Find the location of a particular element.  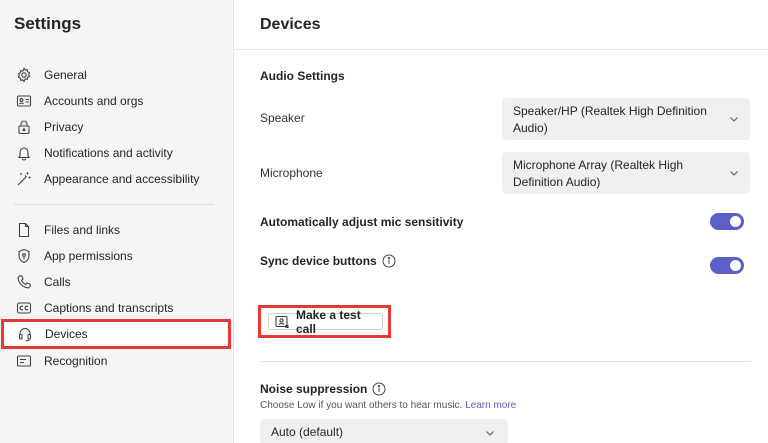

sidebar-item-calls: Calls is located at coordinates (117, 282).